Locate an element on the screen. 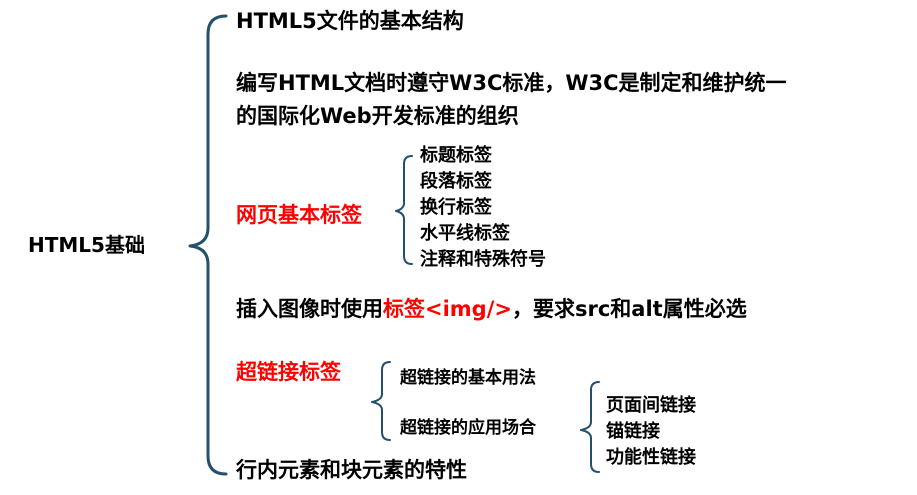 The image size is (917, 495). hyperlink-label: 超链接标签 is located at coordinates (288, 372).